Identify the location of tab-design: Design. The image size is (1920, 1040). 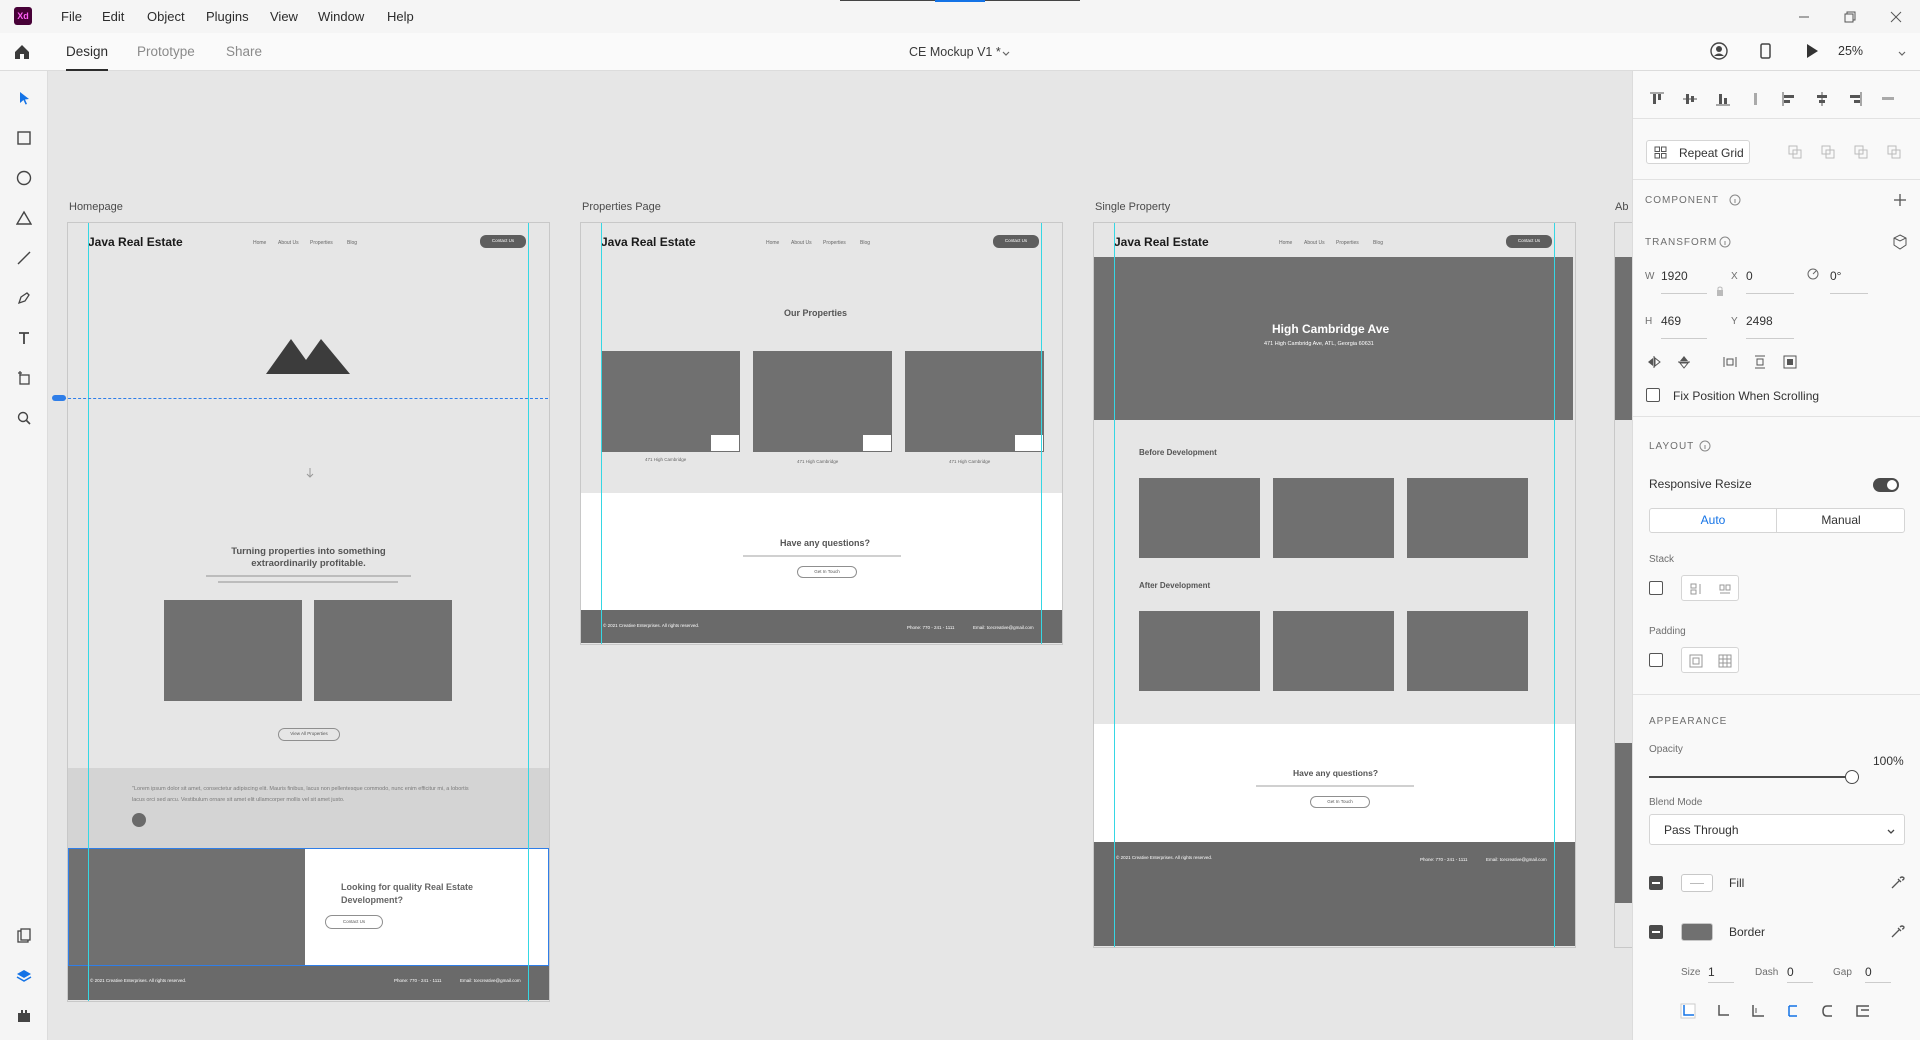
(87, 57).